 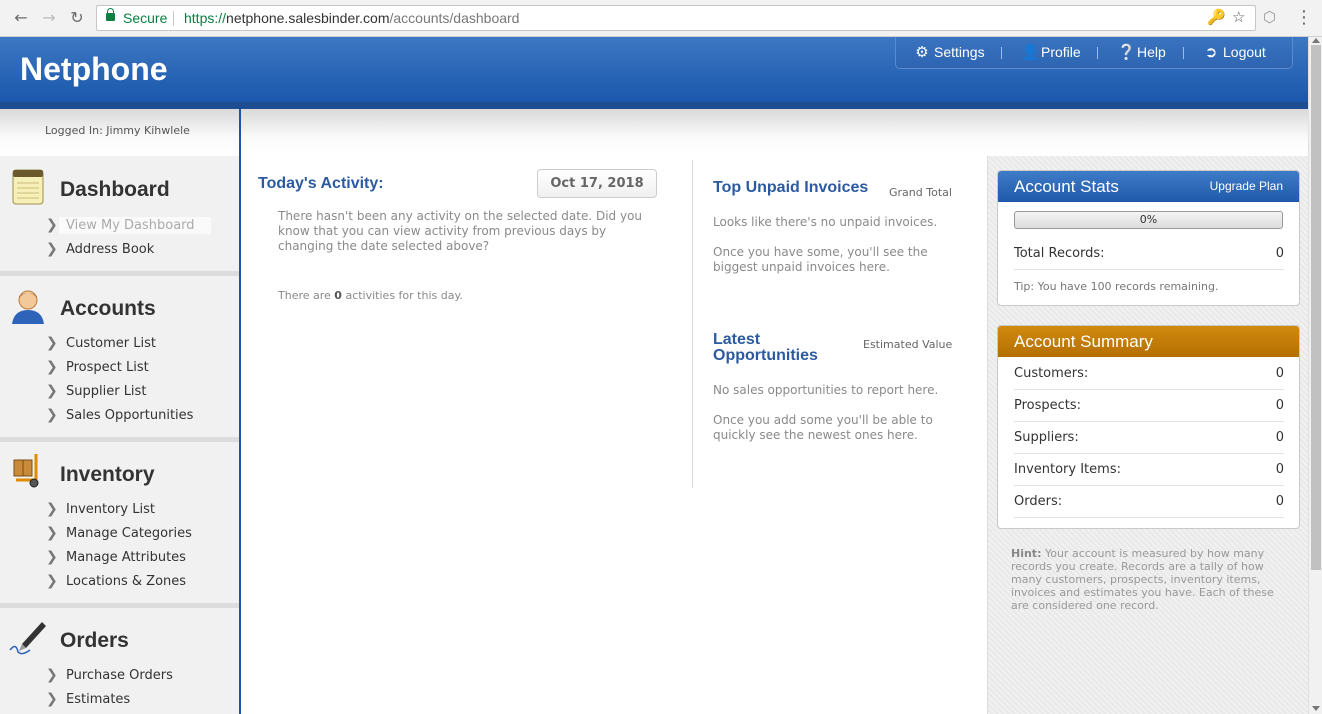 I want to click on summary-row-customers: Customers: 0, so click(x=1149, y=374).